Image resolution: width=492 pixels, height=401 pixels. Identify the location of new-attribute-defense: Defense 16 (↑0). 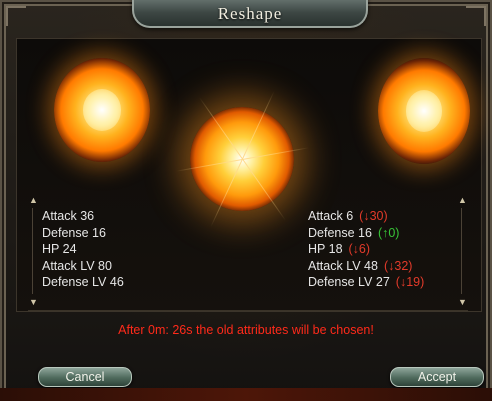
(366, 233).